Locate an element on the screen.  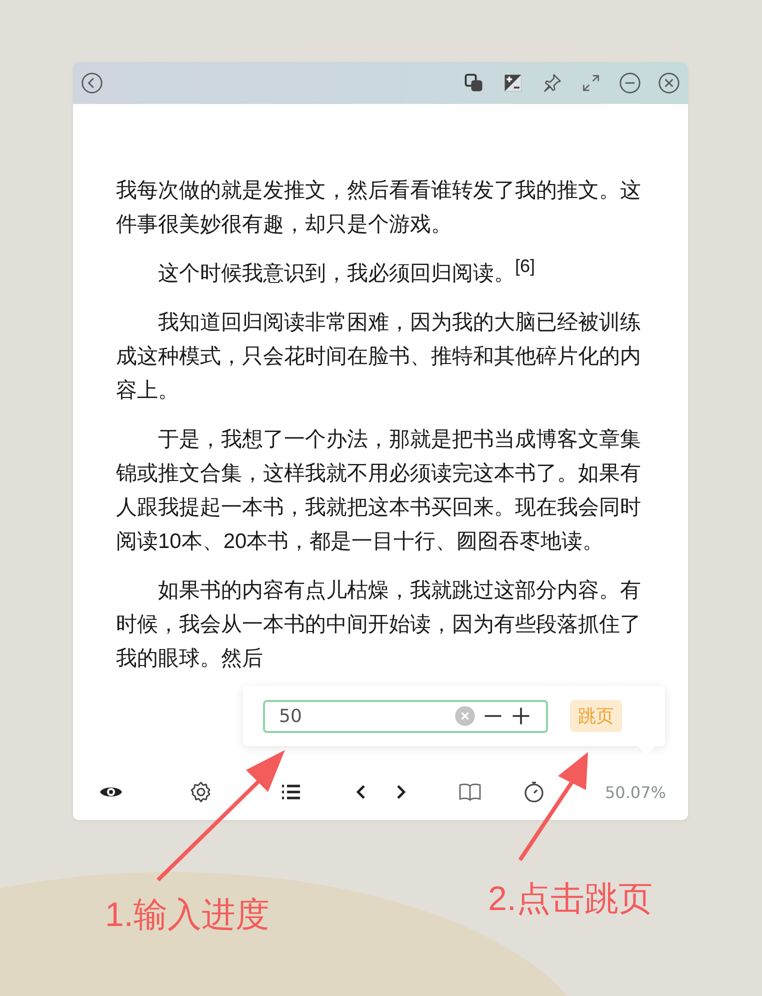
minimize-icon is located at coordinates (630, 83).